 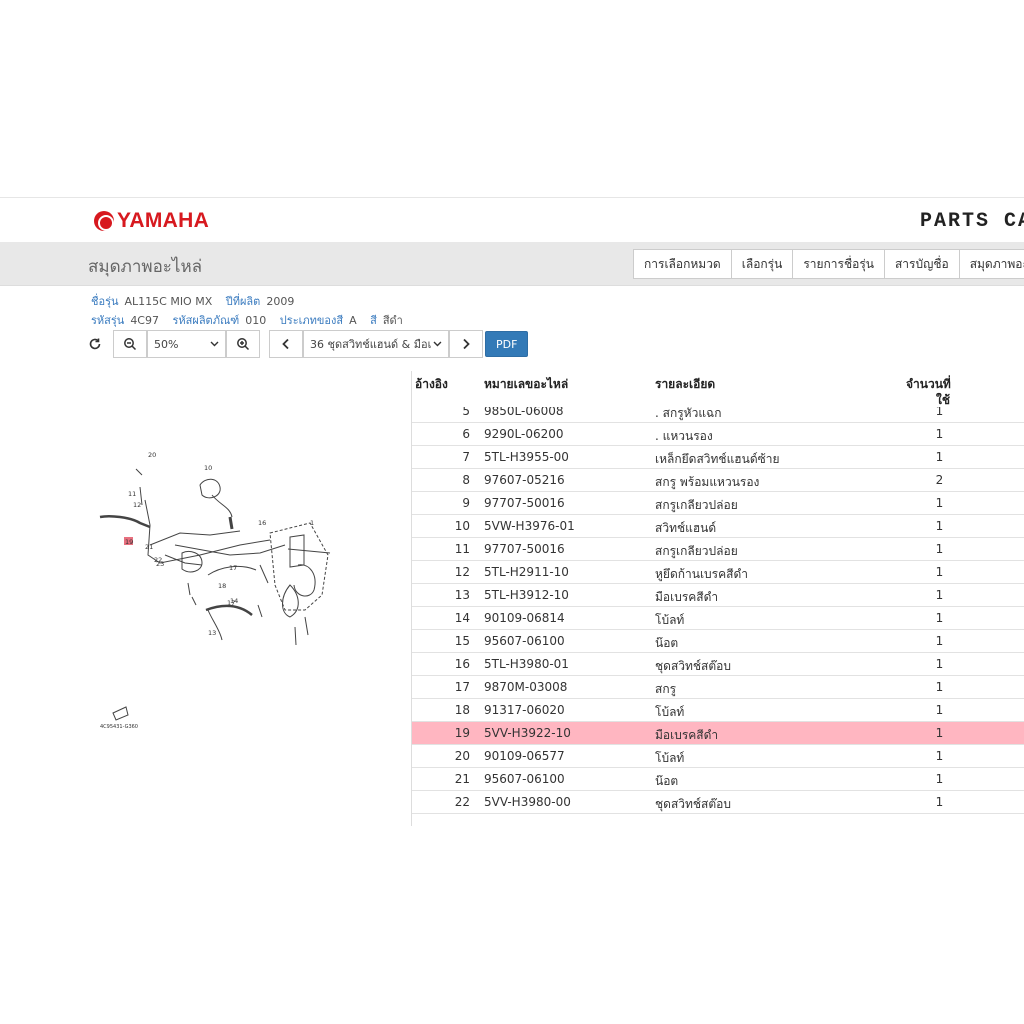 I want to click on ref-cell: 6, so click(x=466, y=434).